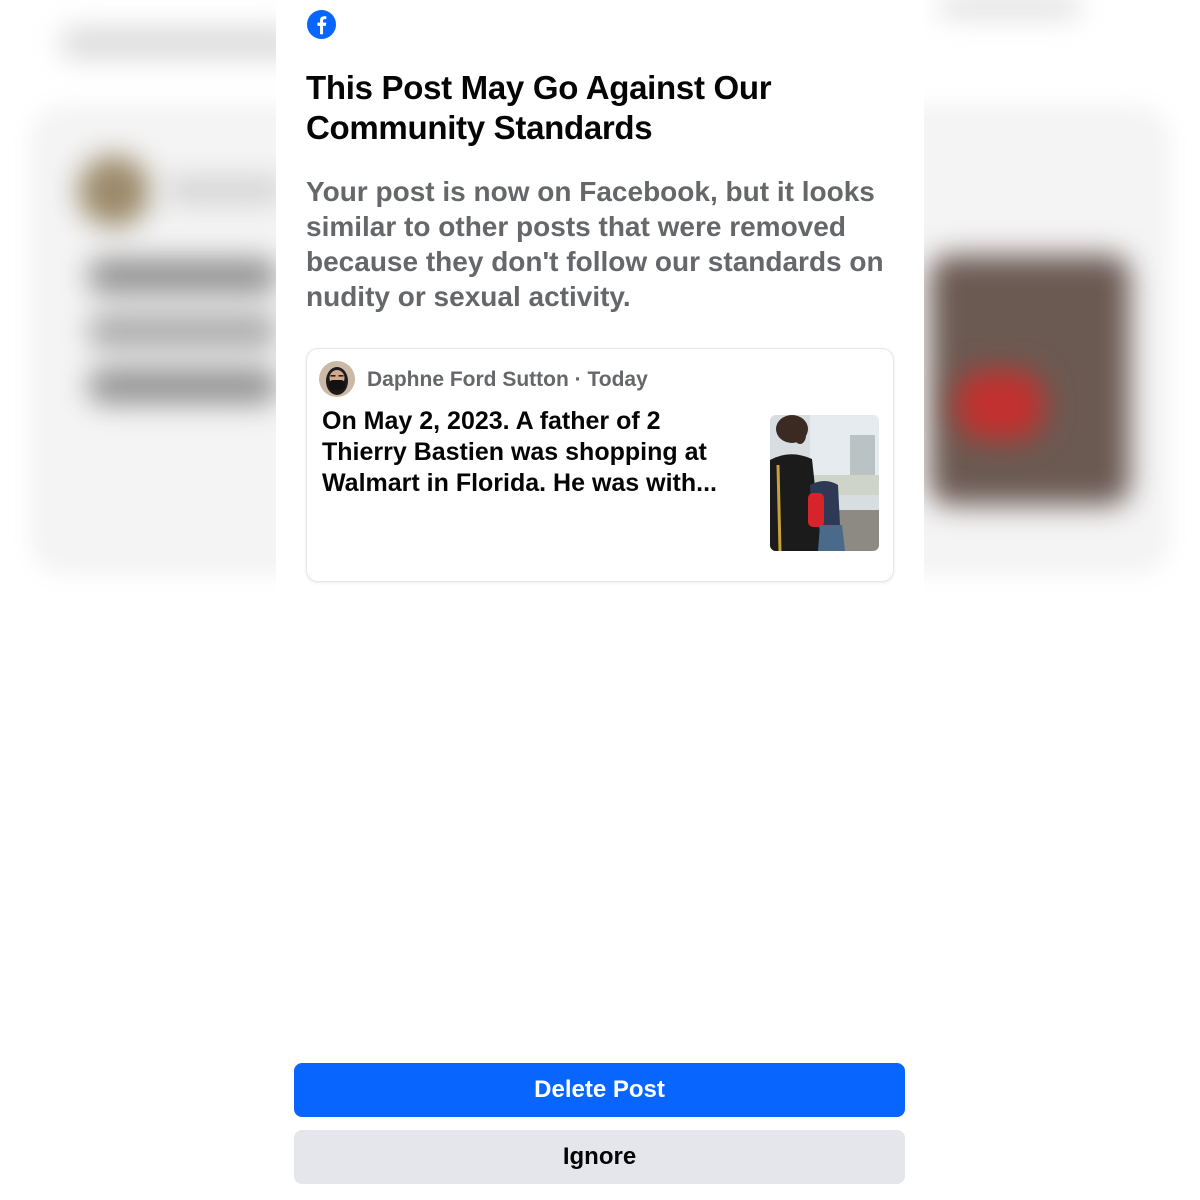 The image size is (1200, 1200). Describe the element at coordinates (1010, 7) in the screenshot. I see `background-header-blur-right` at that location.